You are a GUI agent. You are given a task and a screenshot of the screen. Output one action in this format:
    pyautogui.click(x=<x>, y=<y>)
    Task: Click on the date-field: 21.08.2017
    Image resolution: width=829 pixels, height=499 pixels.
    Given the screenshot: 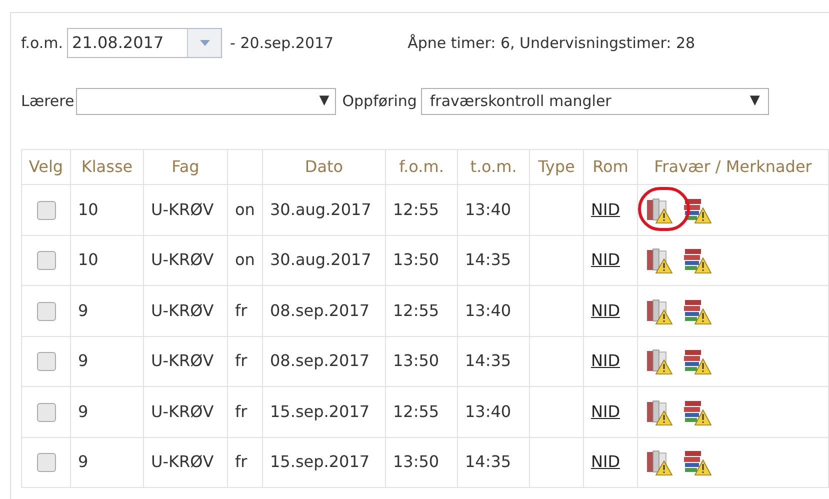 What is the action you would take?
    pyautogui.click(x=144, y=43)
    